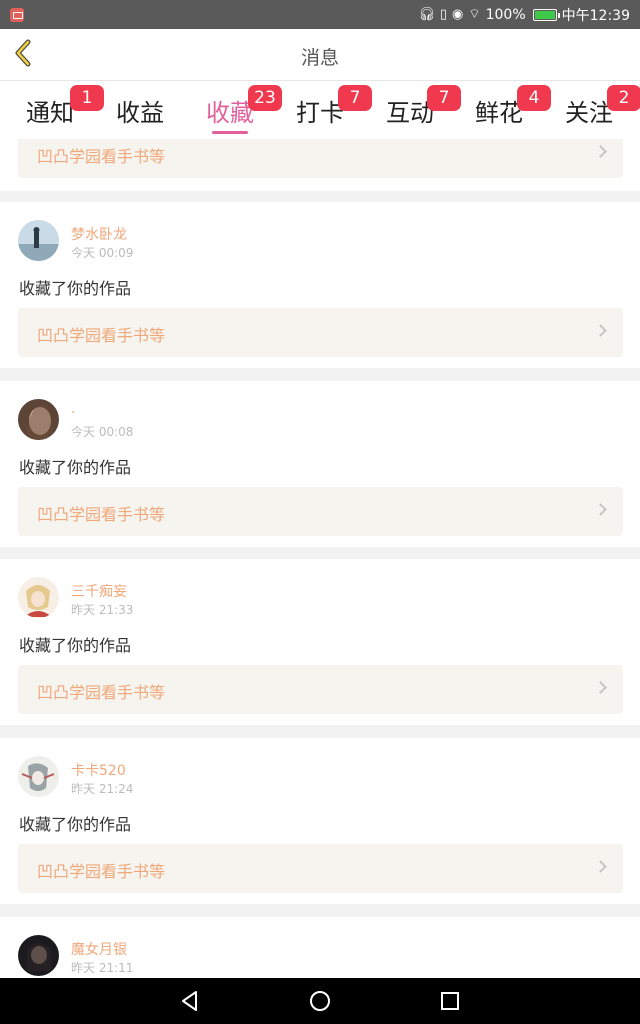  Describe the element at coordinates (230, 113) in the screenshot. I see `tab-label: 收藏` at that location.